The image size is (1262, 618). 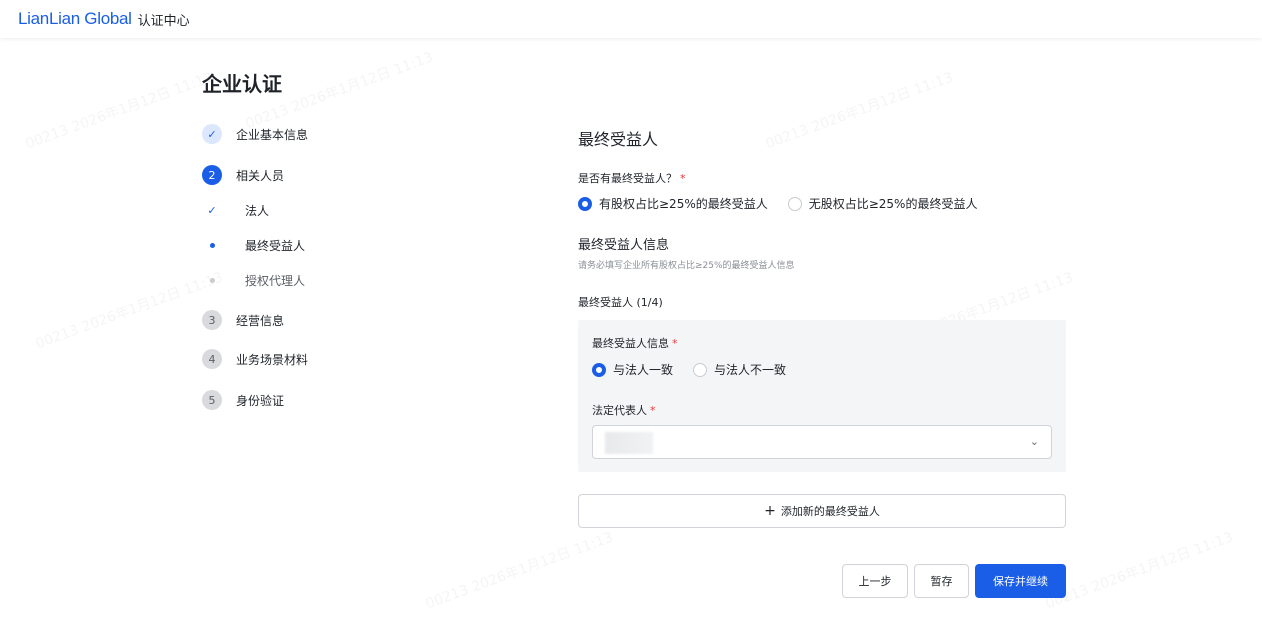 I want to click on substep-ubo: 最终受益人, so click(x=253, y=245).